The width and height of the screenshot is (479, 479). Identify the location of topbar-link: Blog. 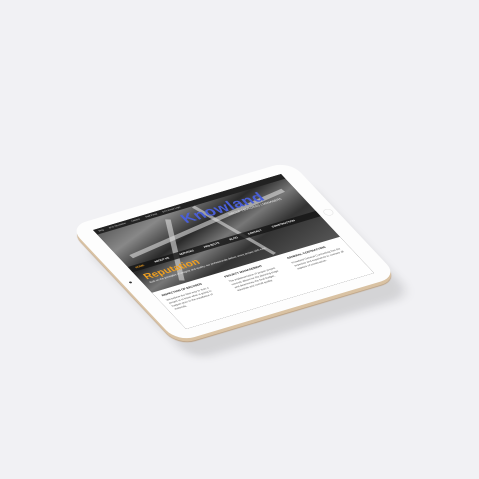
(101, 230).